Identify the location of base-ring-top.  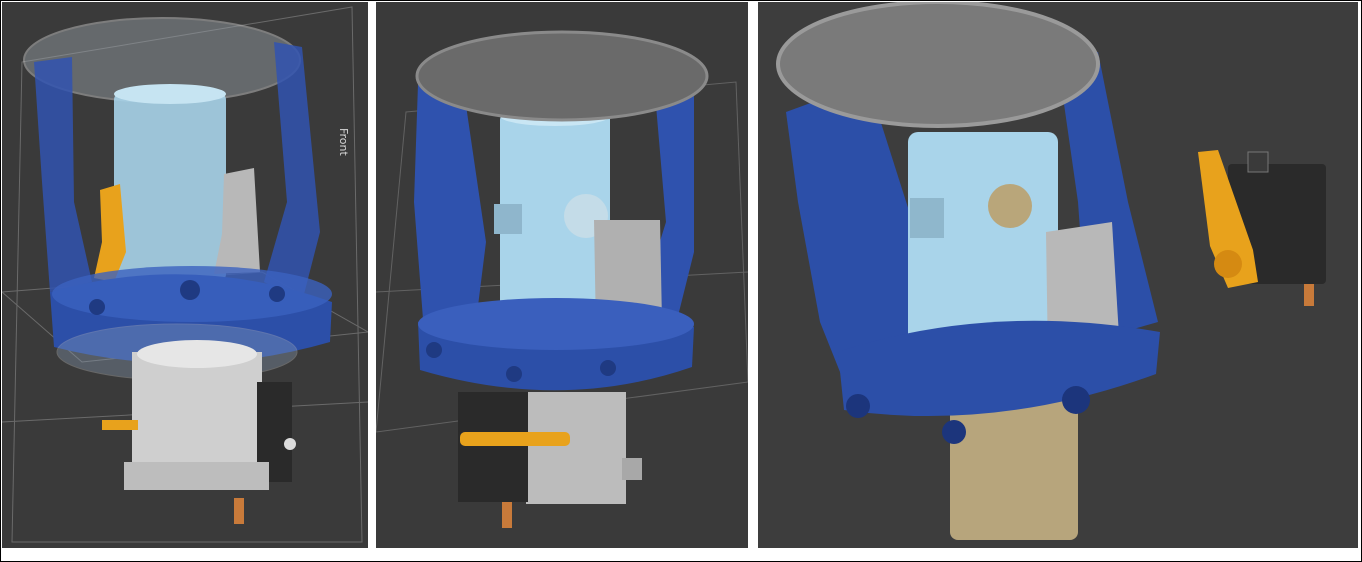
(556, 324).